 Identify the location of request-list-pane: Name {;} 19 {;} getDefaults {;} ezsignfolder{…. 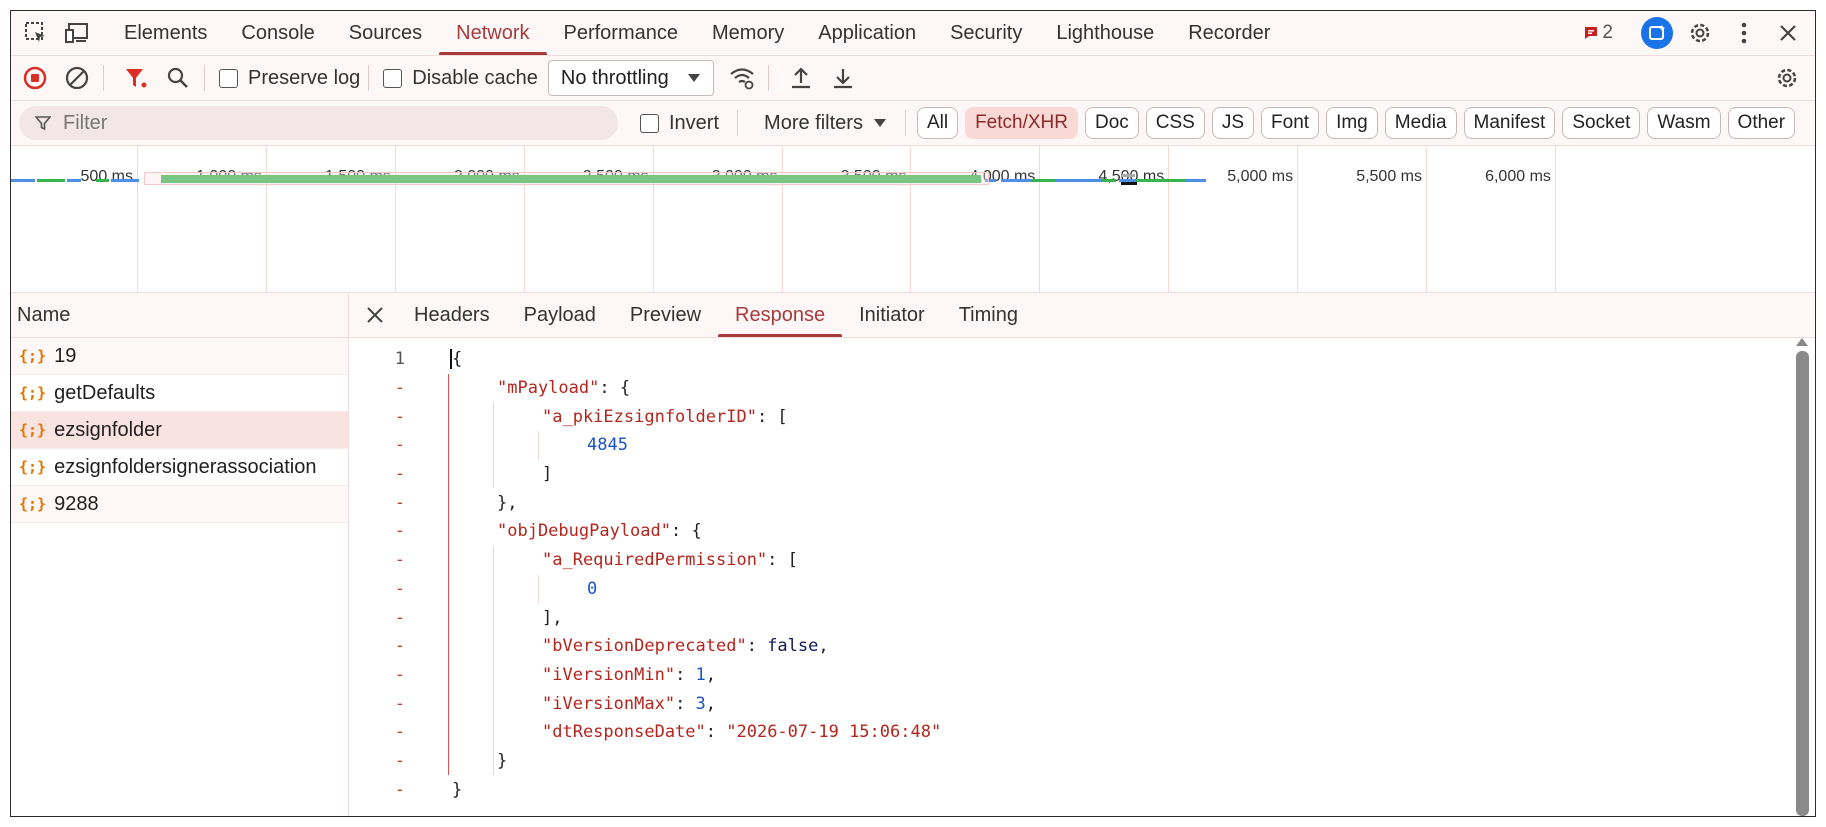
(180, 554).